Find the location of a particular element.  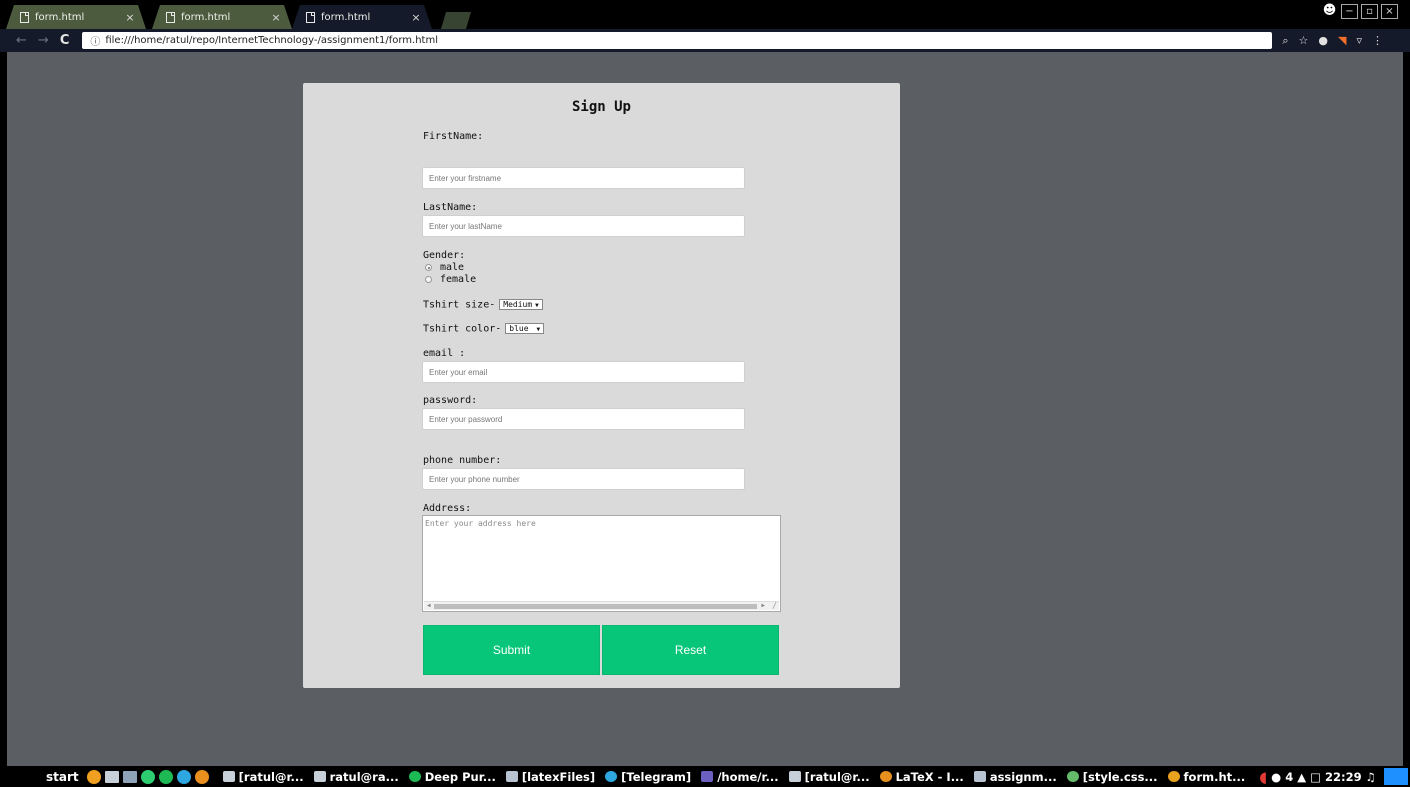

task-item: [Telegram] is located at coordinates (648, 777).